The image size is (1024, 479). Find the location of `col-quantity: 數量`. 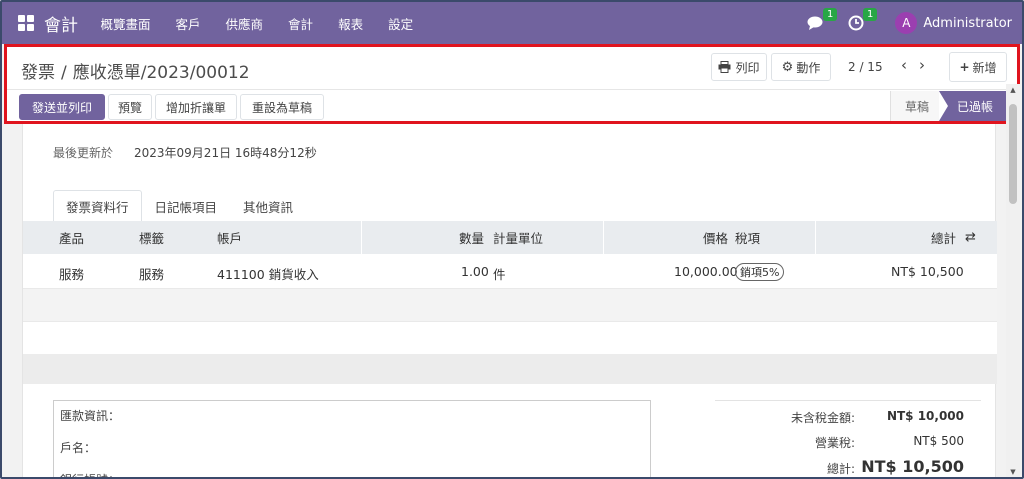

col-quantity: 數量 is located at coordinates (471, 237).